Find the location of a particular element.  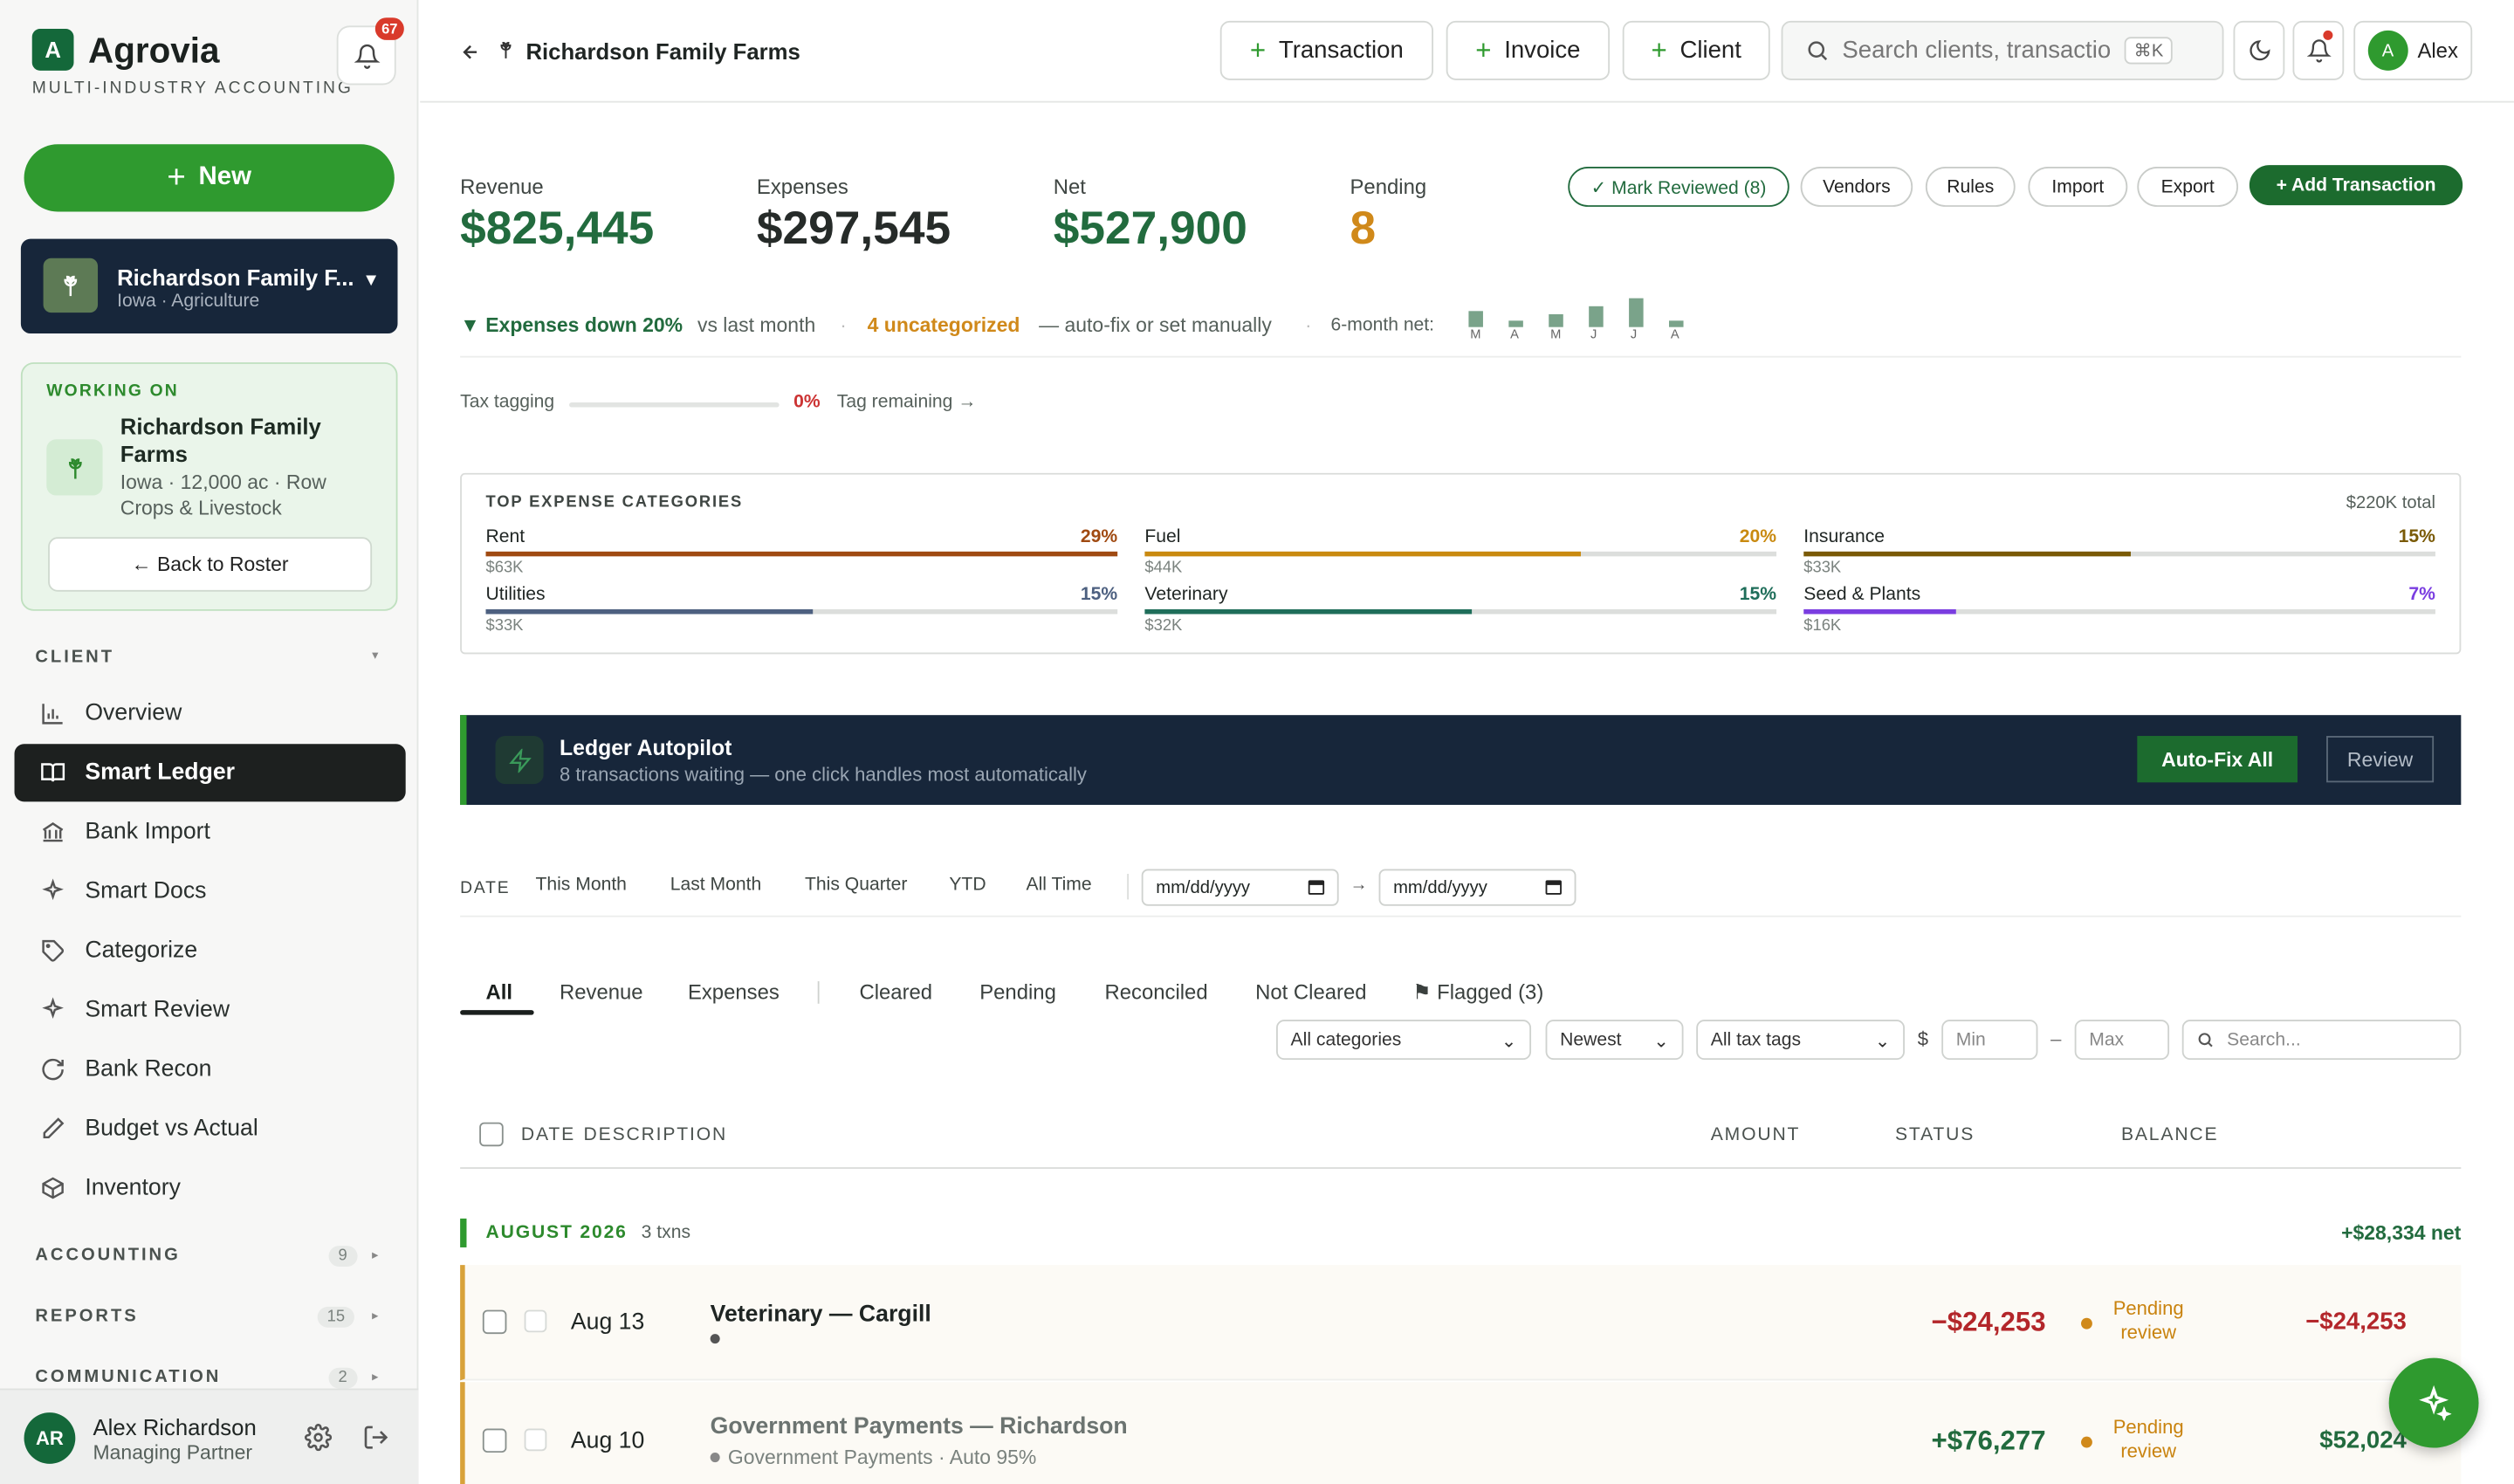

sidebar-item-label: Categorize is located at coordinates (142, 951).